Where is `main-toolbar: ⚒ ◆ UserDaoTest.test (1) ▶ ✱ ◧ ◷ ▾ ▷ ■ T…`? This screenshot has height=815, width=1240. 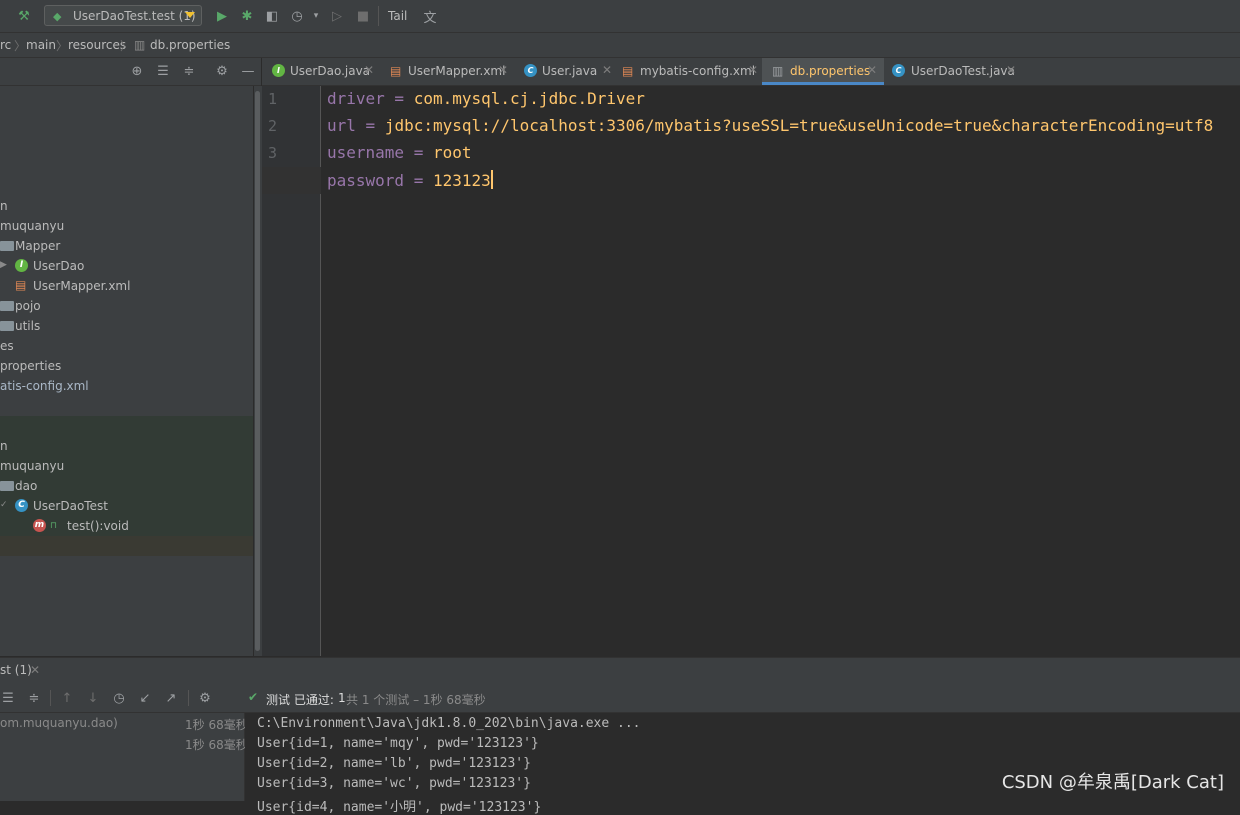 main-toolbar: ⚒ ◆ UserDaoTest.test (1) ▶ ✱ ◧ ◷ ▾ ▷ ■ T… is located at coordinates (620, 16).